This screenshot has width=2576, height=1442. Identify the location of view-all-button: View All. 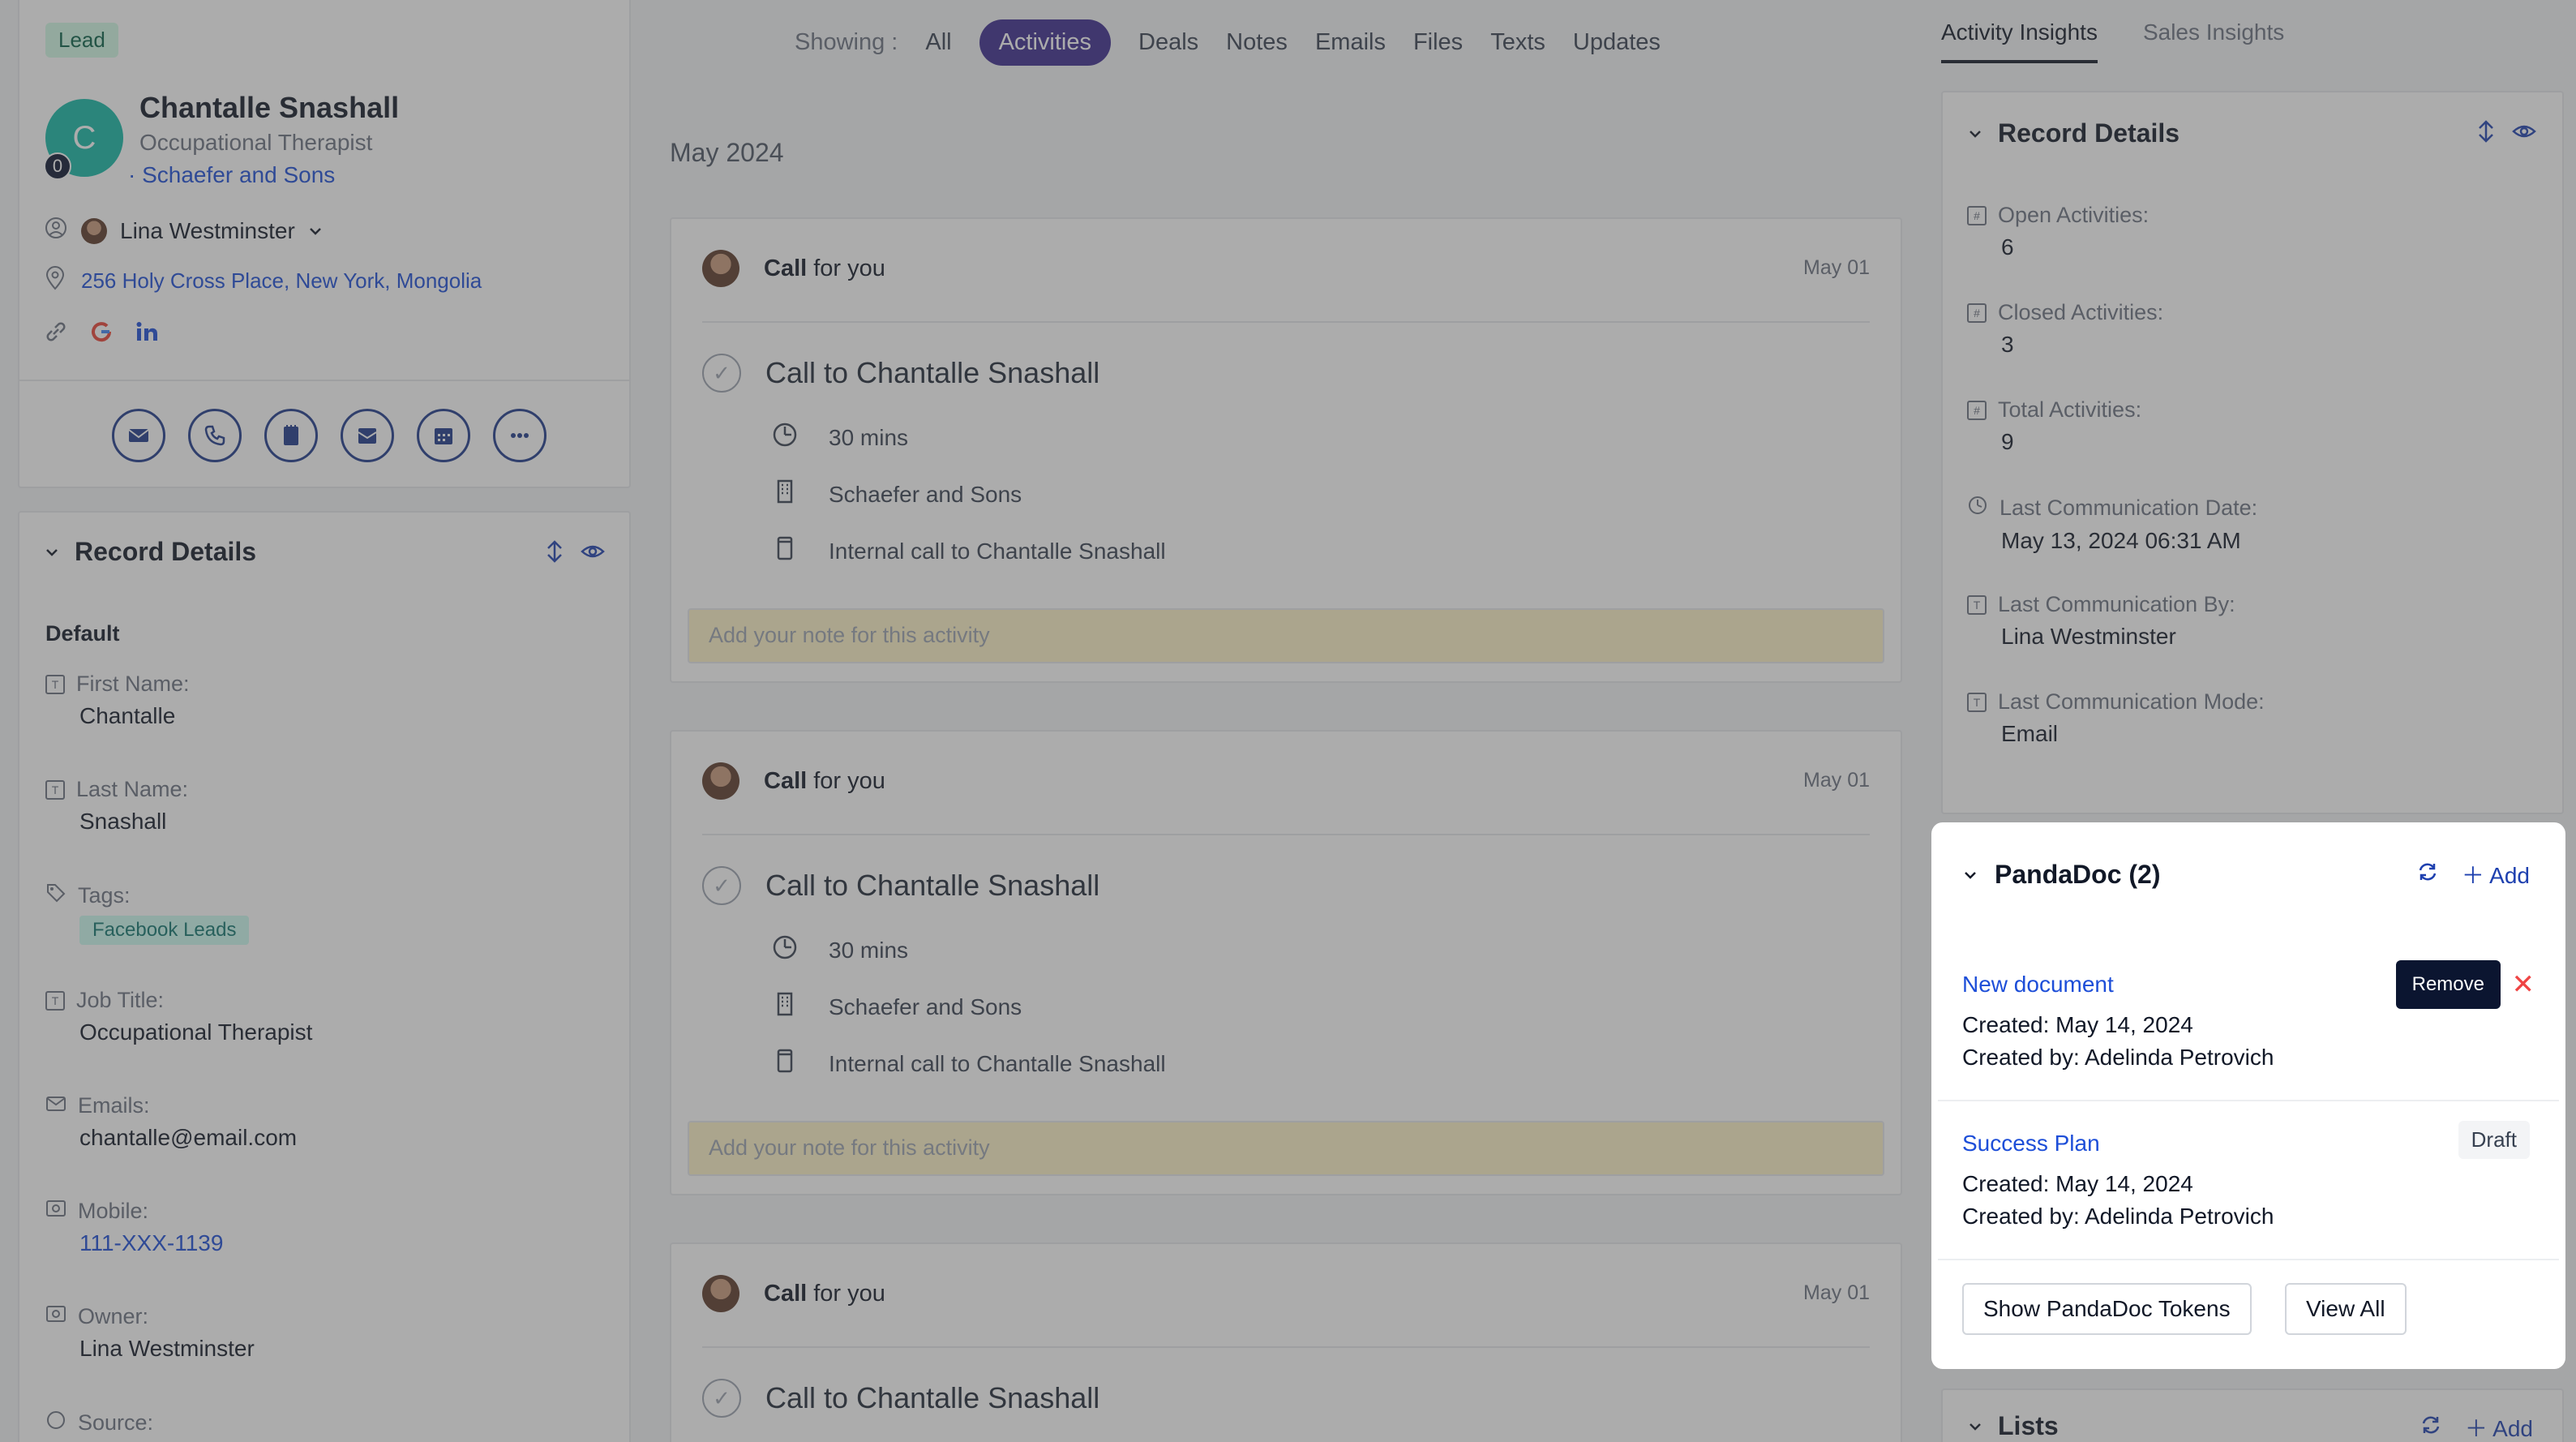
(2346, 1309).